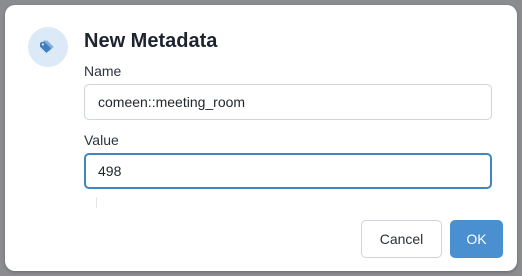 Image resolution: width=522 pixels, height=276 pixels. I want to click on cancel-button: Cancel, so click(401, 239).